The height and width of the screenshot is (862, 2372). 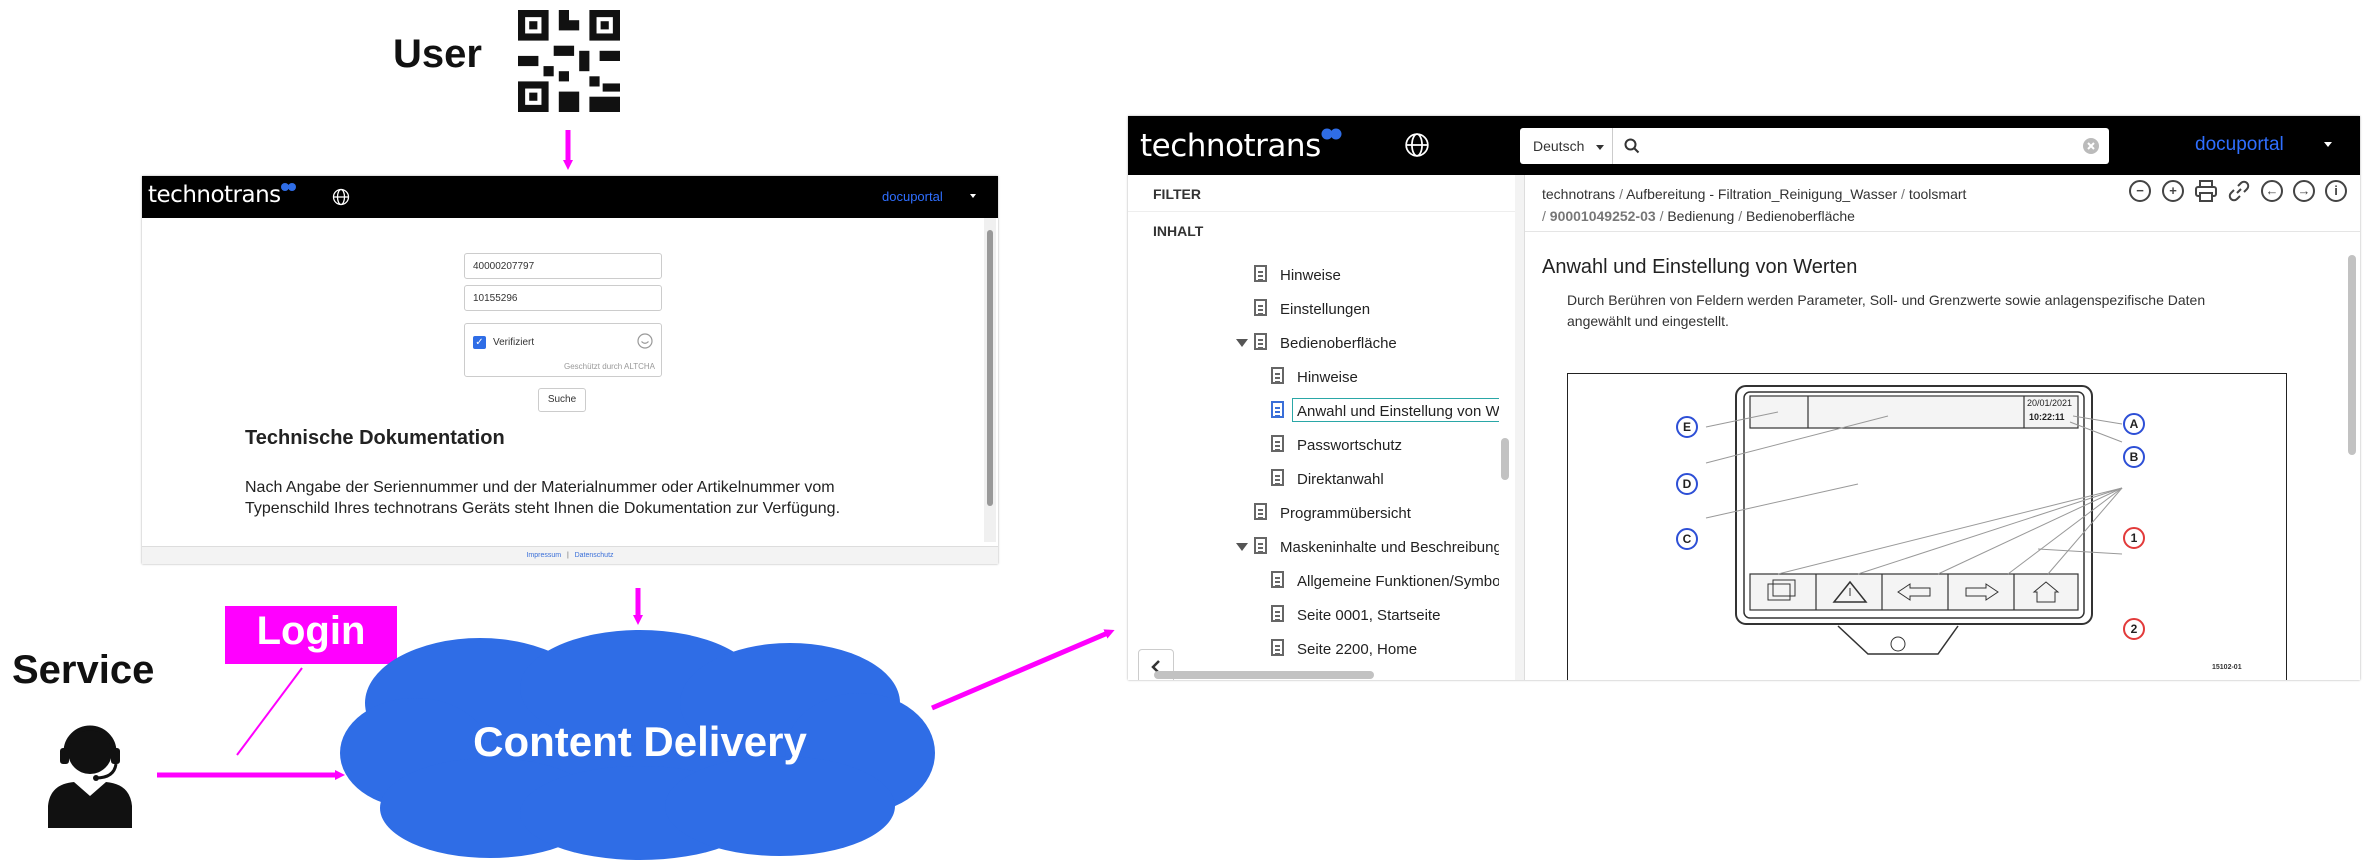 I want to click on sidebar-inhalt-tab: INHALT, so click(x=1178, y=231).